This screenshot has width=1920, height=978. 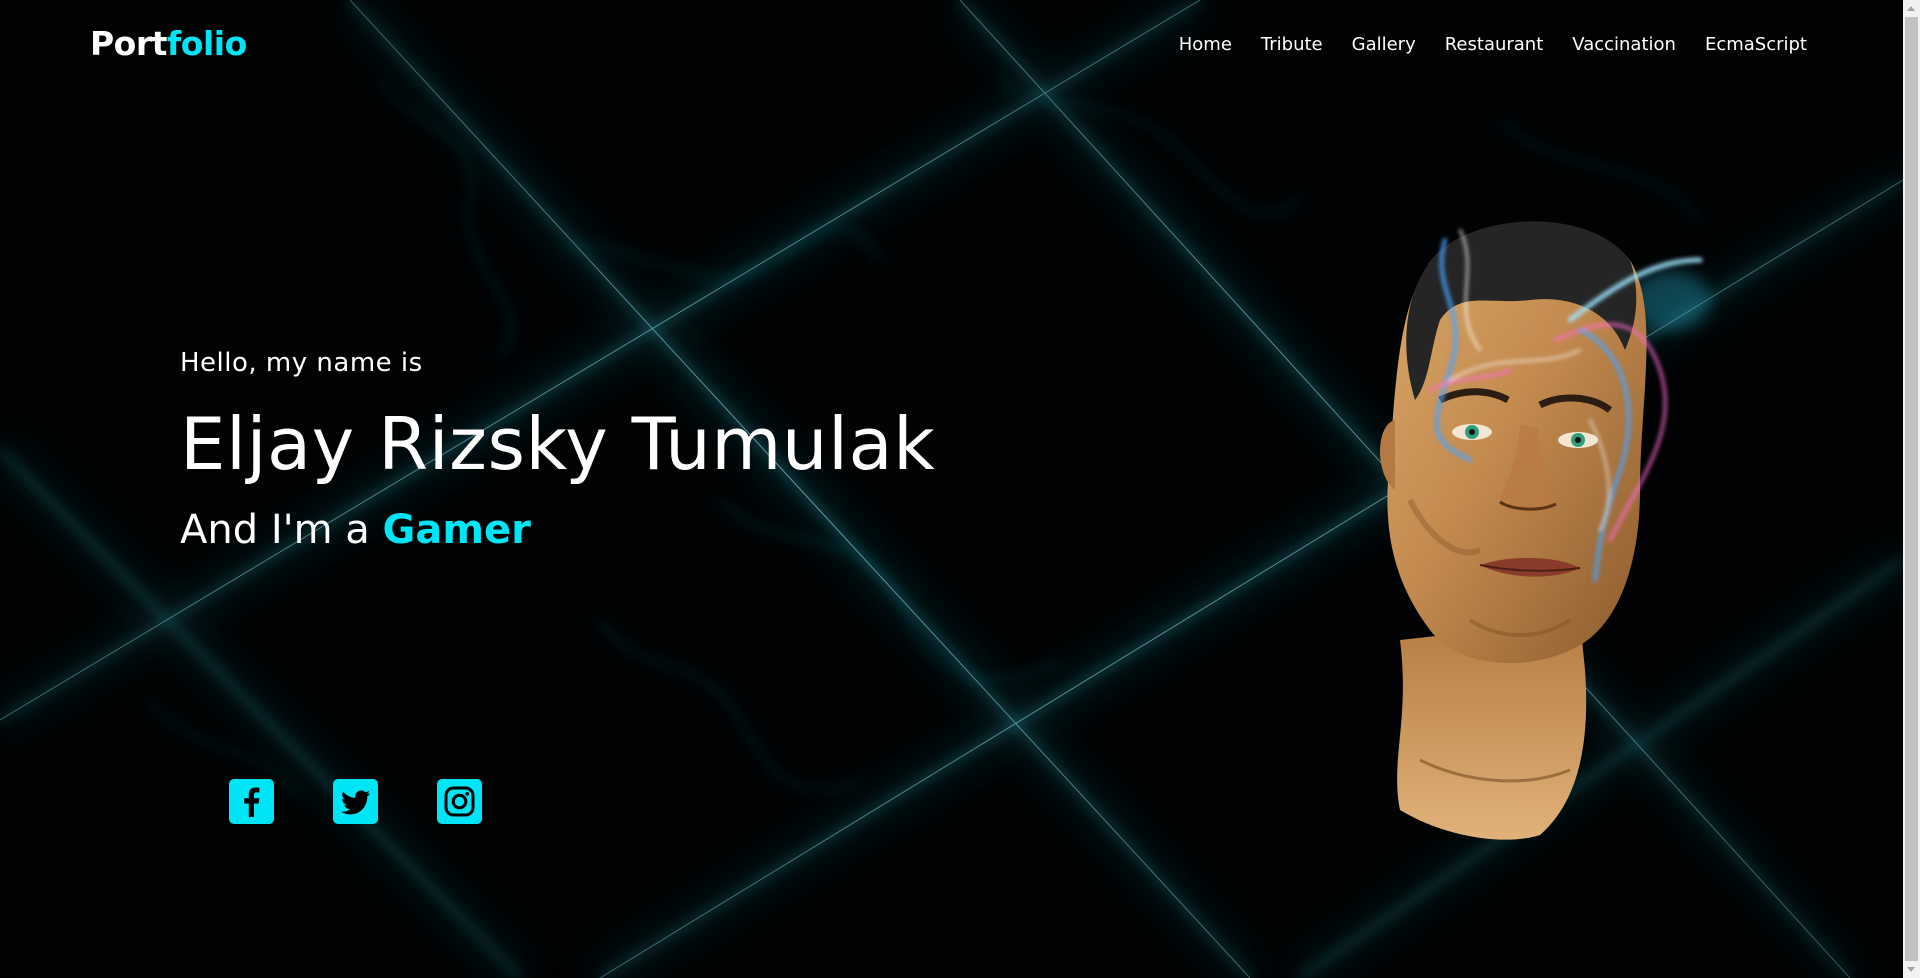 I want to click on scrollbar-thumb, so click(x=1911, y=489).